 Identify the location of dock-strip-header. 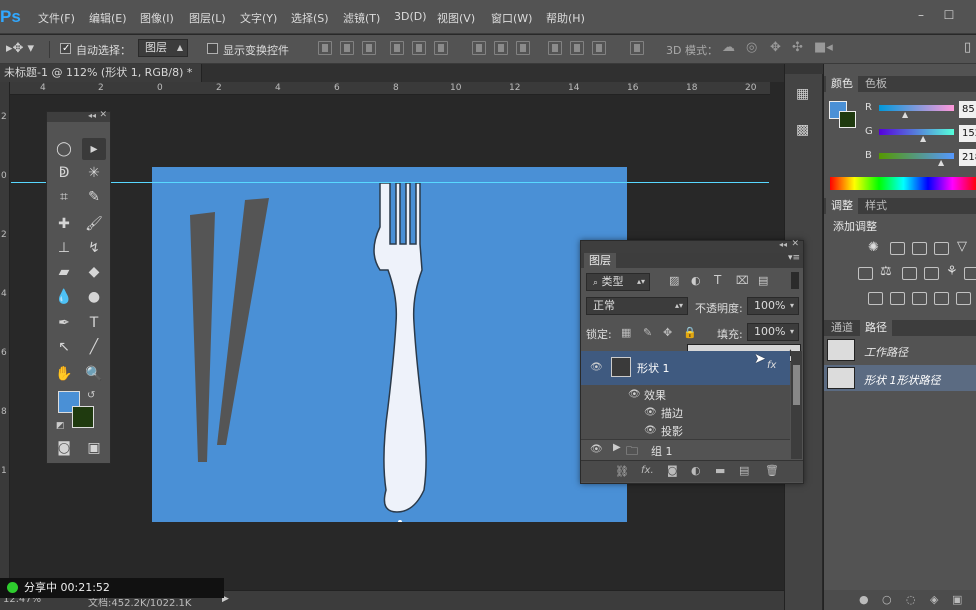
(804, 69).